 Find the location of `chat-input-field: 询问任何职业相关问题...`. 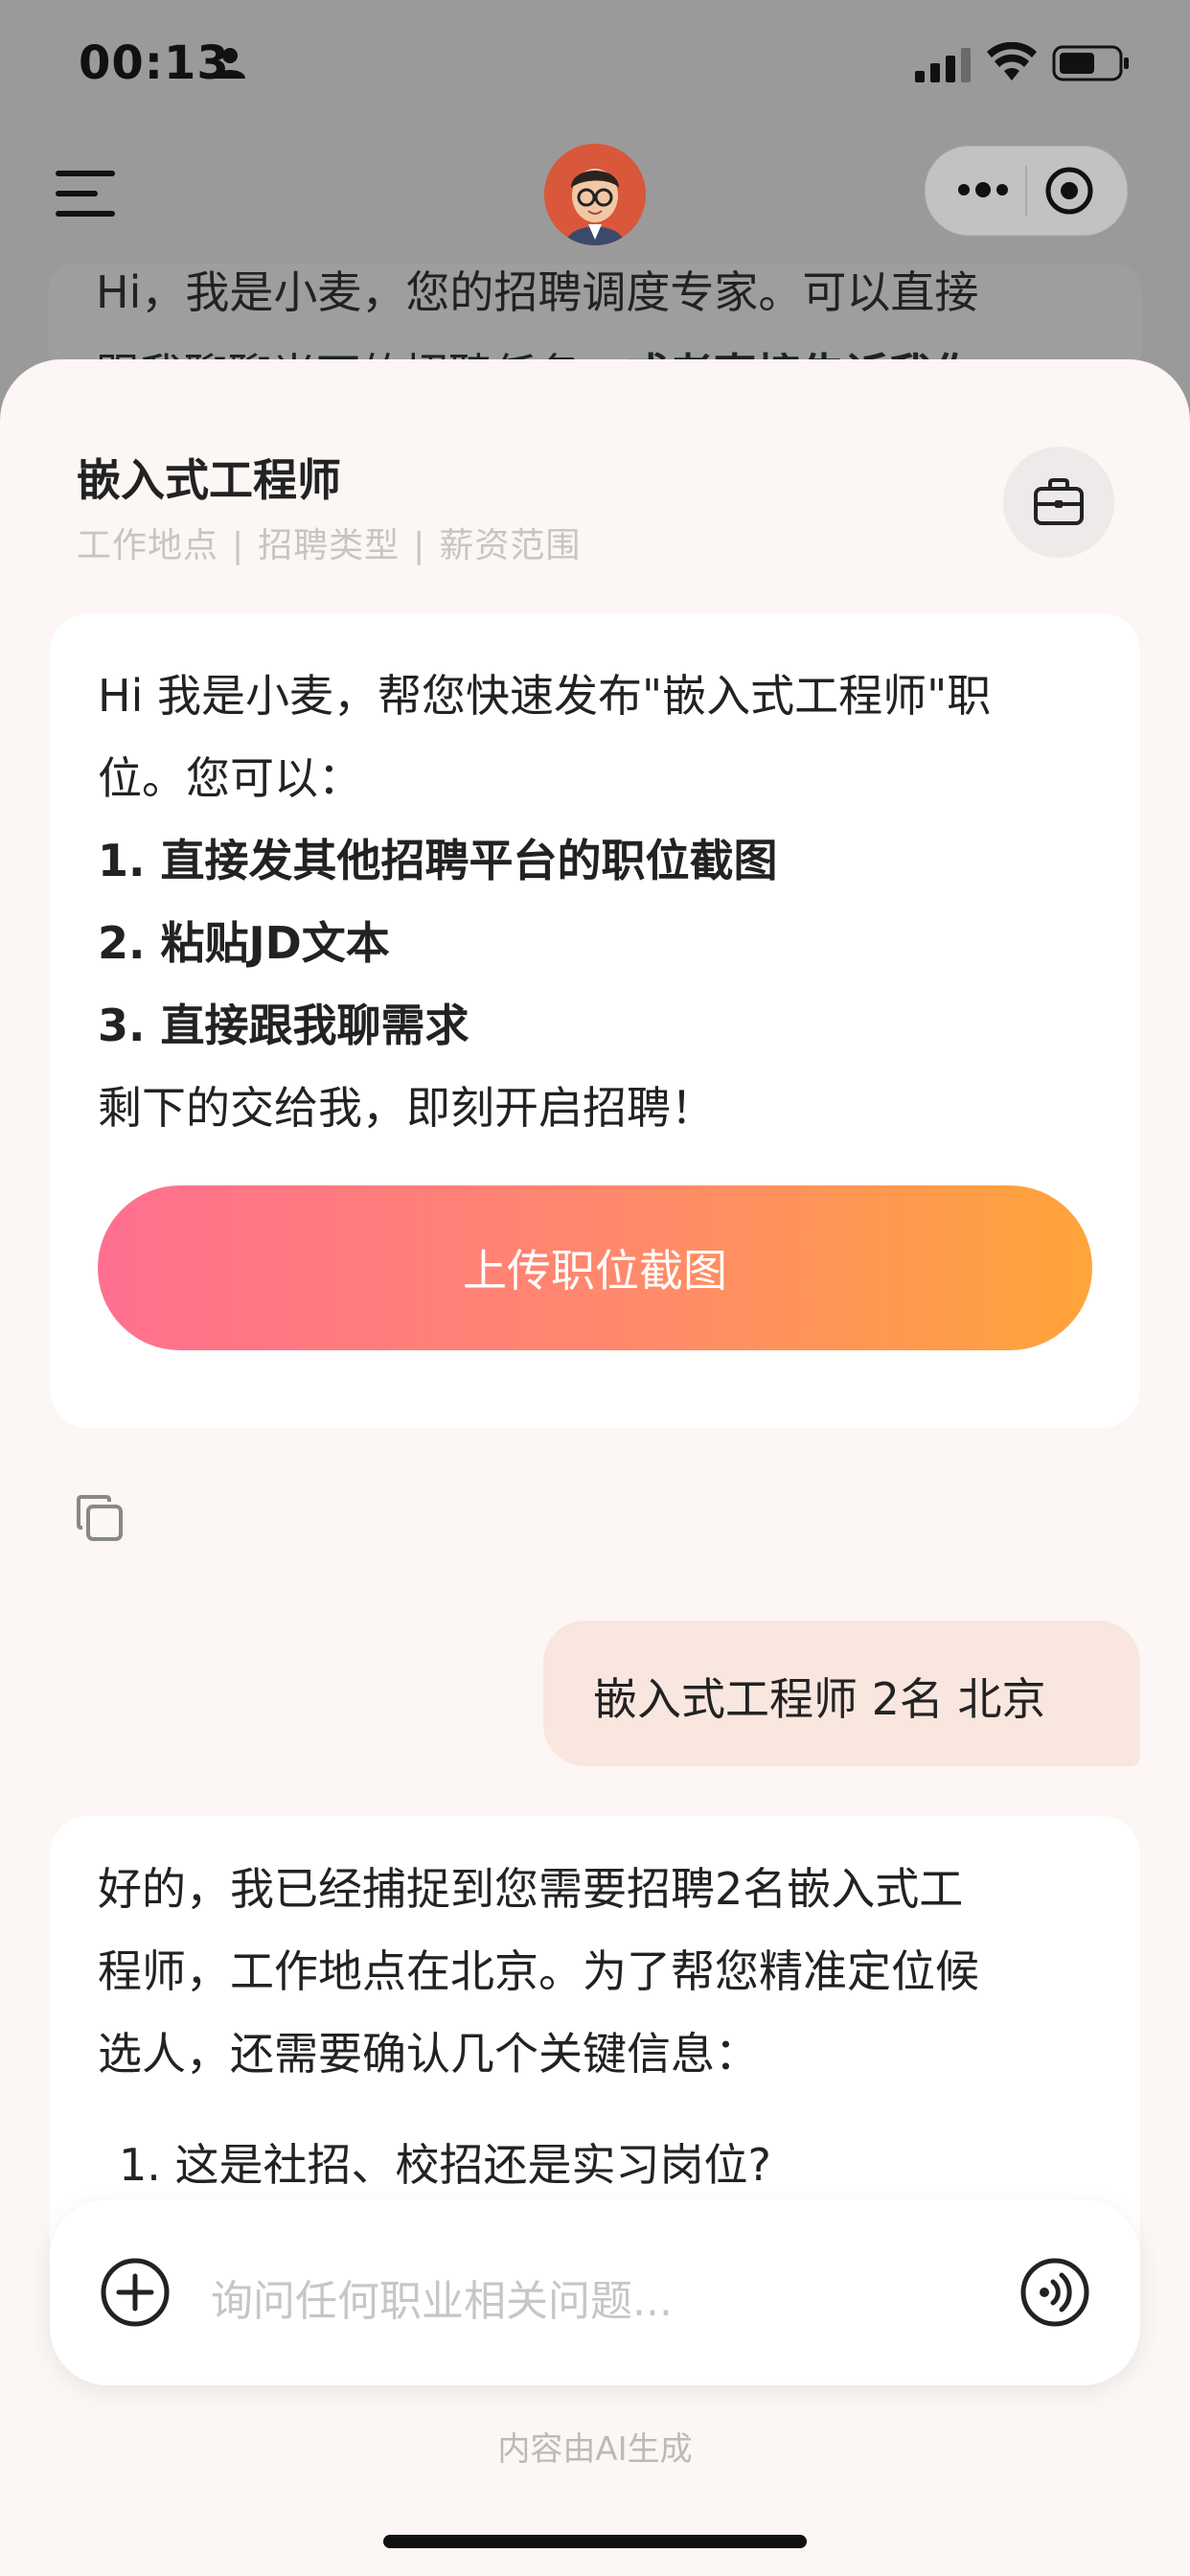

chat-input-field: 询问任何职业相关问题... is located at coordinates (442, 2297).